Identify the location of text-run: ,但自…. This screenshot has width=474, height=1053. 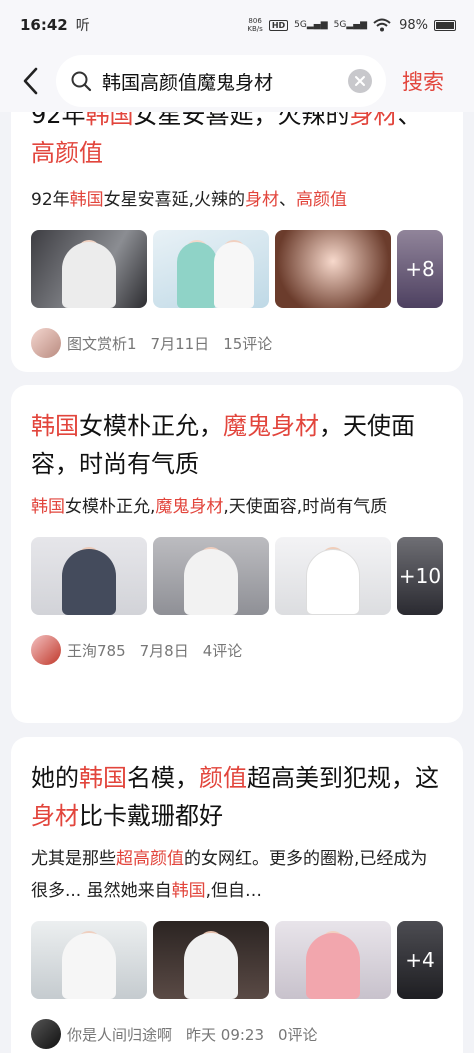
(234, 891).